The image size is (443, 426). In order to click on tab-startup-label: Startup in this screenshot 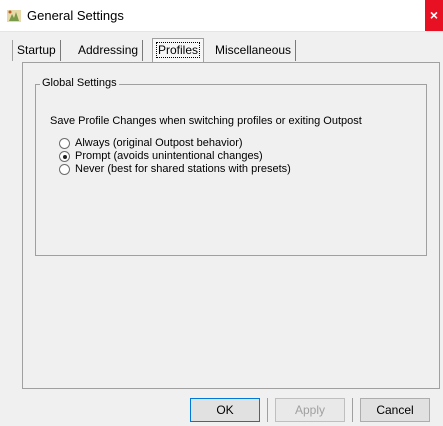, I will do `click(36, 50)`.